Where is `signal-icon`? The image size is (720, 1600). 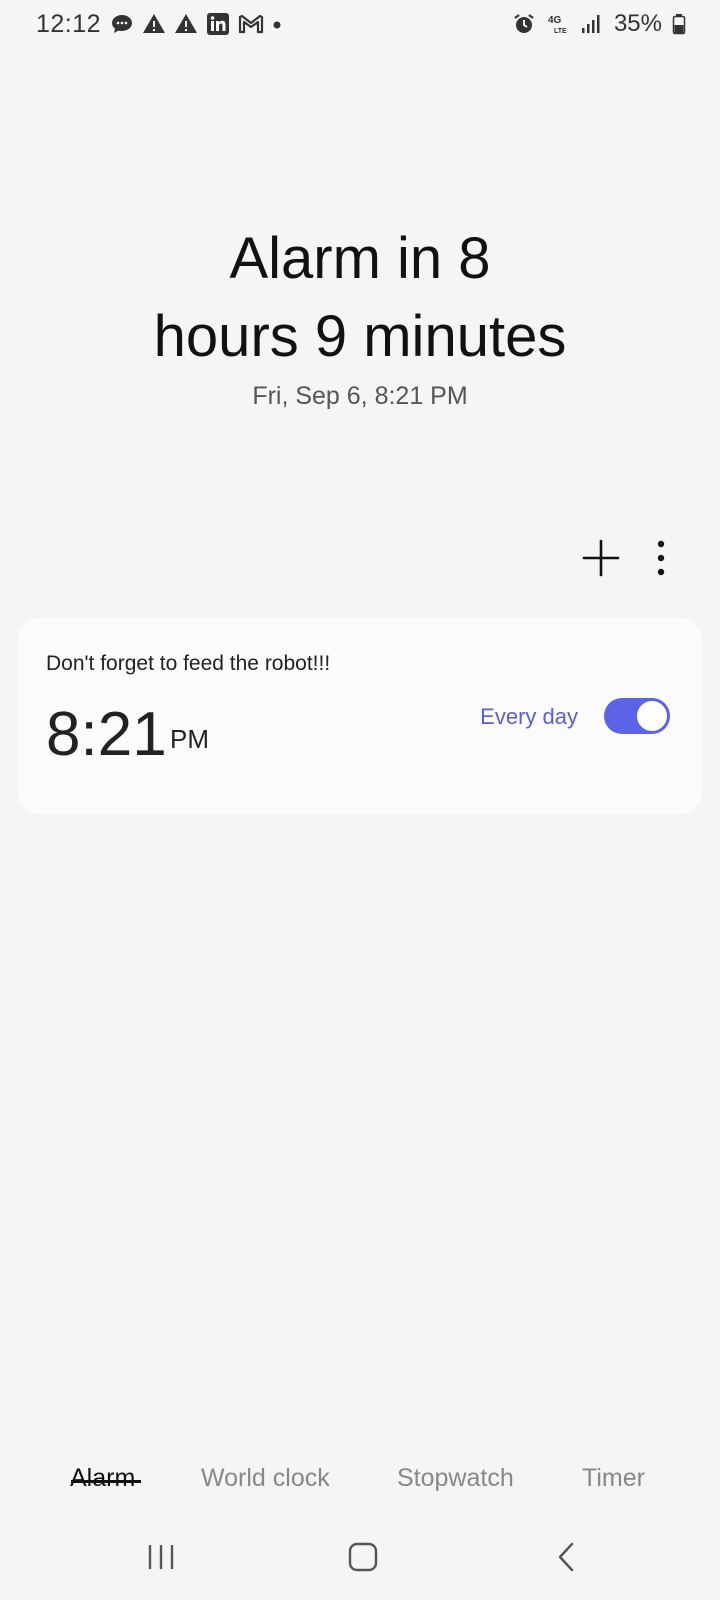
signal-icon is located at coordinates (590, 24).